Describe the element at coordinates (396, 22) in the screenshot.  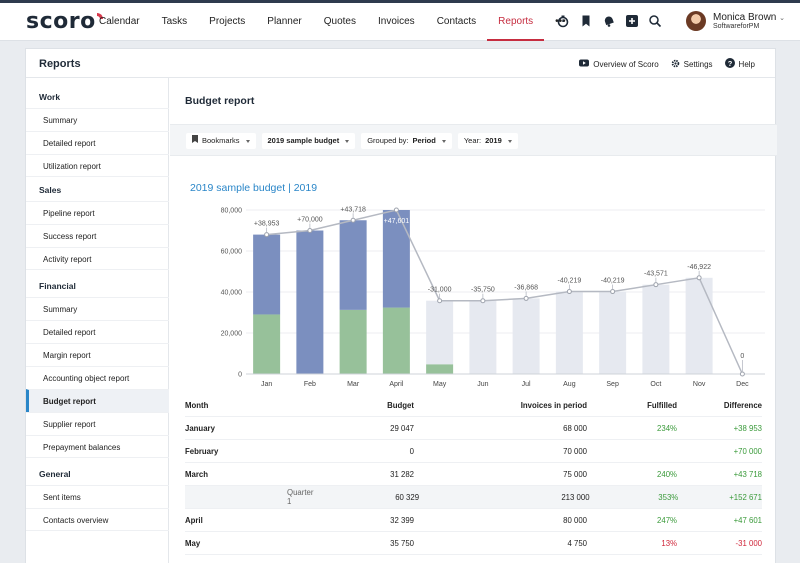
I see `nav-item-invoices: Invoices` at that location.